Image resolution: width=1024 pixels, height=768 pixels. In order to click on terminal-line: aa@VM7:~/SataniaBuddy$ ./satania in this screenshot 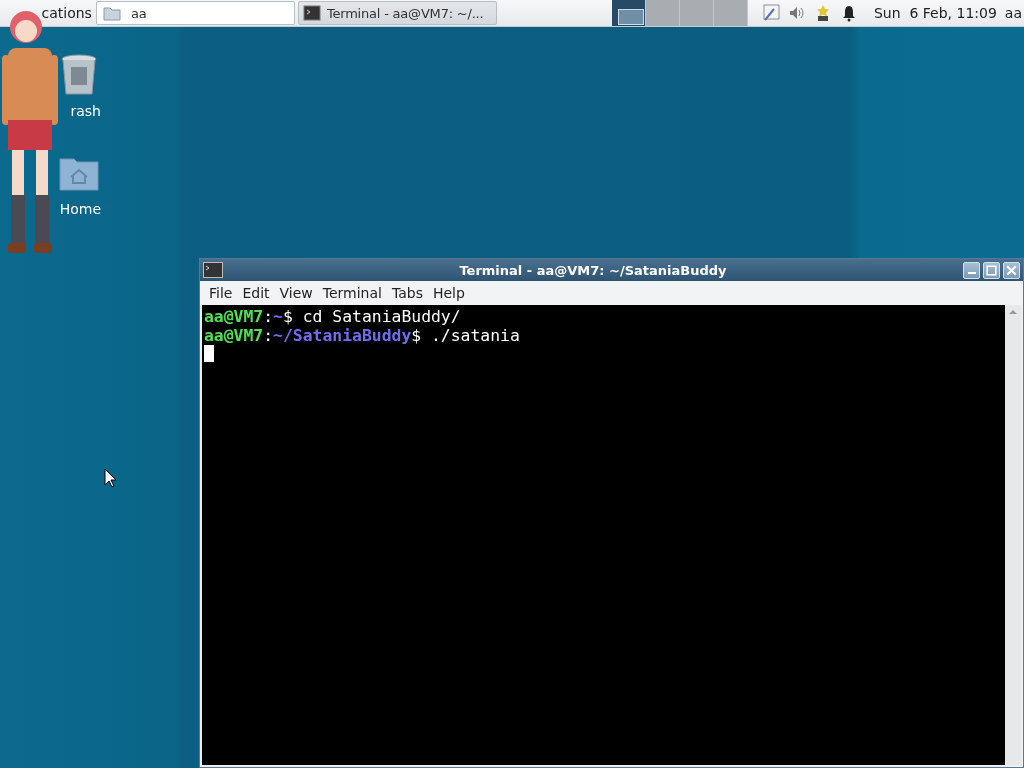, I will do `click(362, 335)`.